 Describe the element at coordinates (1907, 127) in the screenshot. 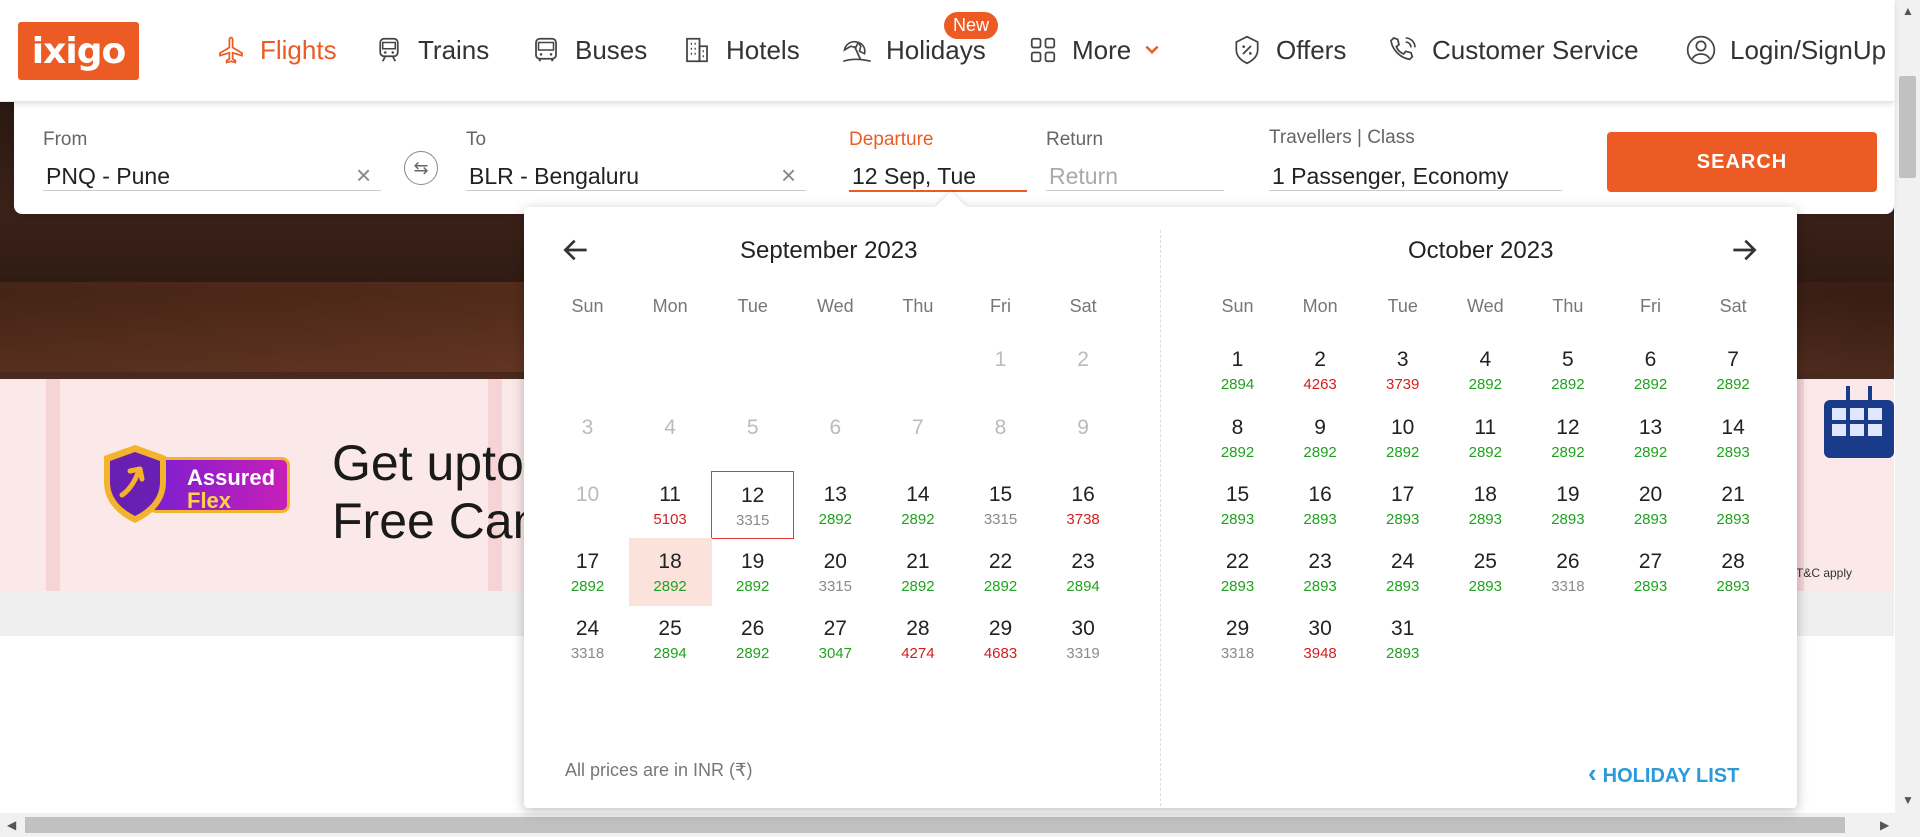

I see `vertical-scroll-thumb` at that location.